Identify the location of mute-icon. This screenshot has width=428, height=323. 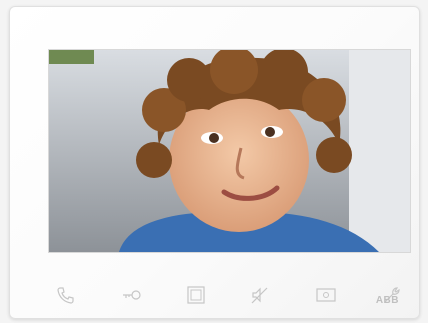
(259, 295).